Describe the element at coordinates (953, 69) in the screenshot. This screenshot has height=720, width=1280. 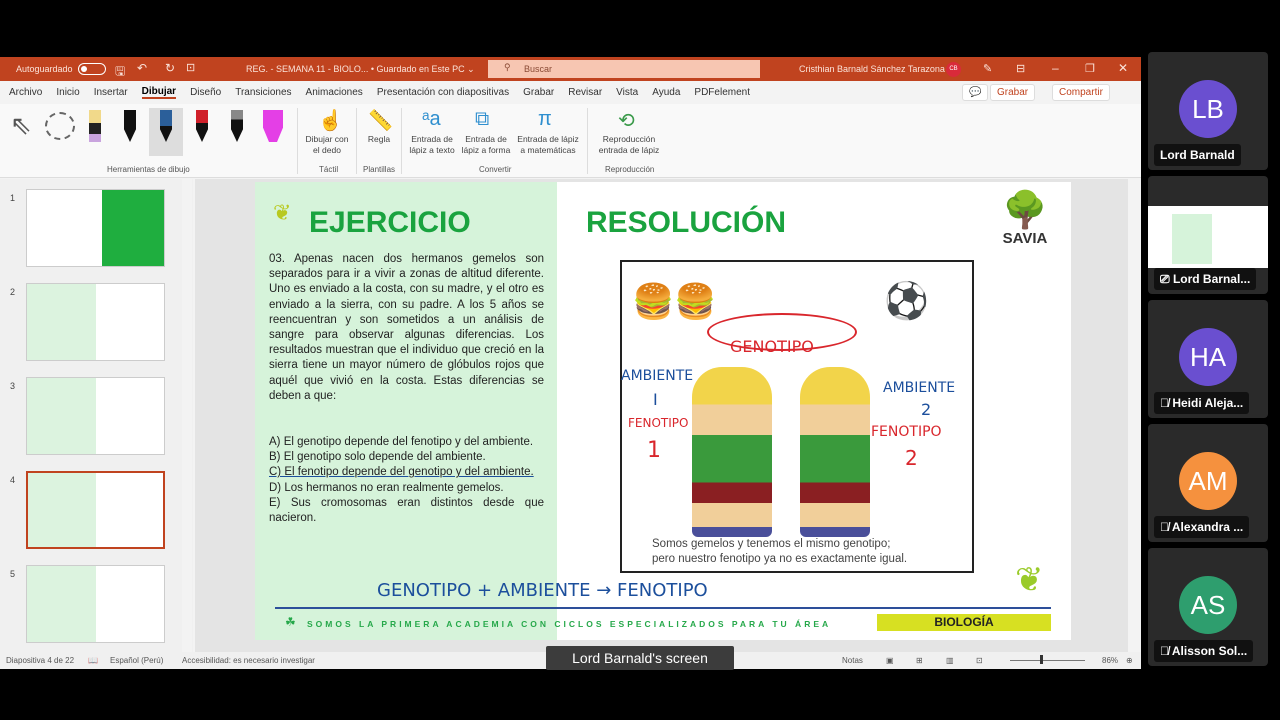
I see `user-avatar: CB` at that location.